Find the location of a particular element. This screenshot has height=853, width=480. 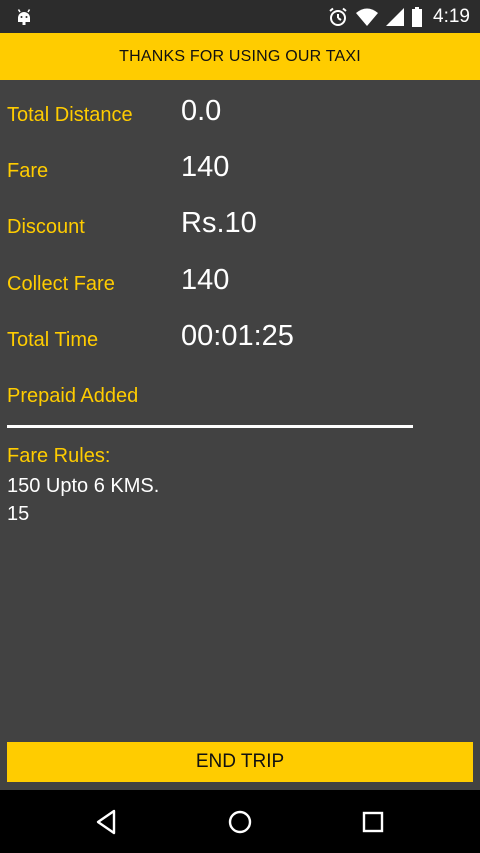

android-debug-icon is located at coordinates (24, 17).